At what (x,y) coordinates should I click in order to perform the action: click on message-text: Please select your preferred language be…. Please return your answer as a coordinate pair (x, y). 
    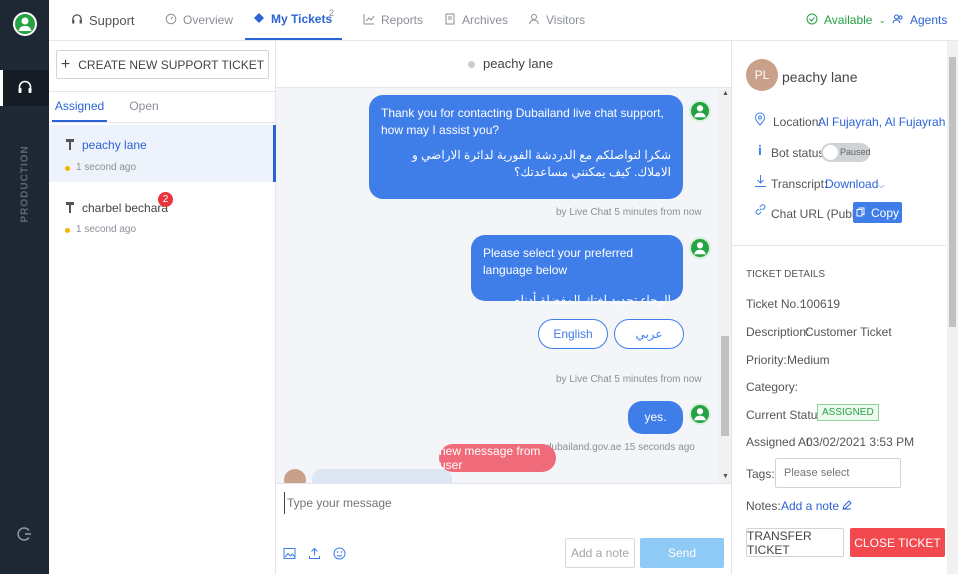
    Looking at the image, I should click on (558, 261).